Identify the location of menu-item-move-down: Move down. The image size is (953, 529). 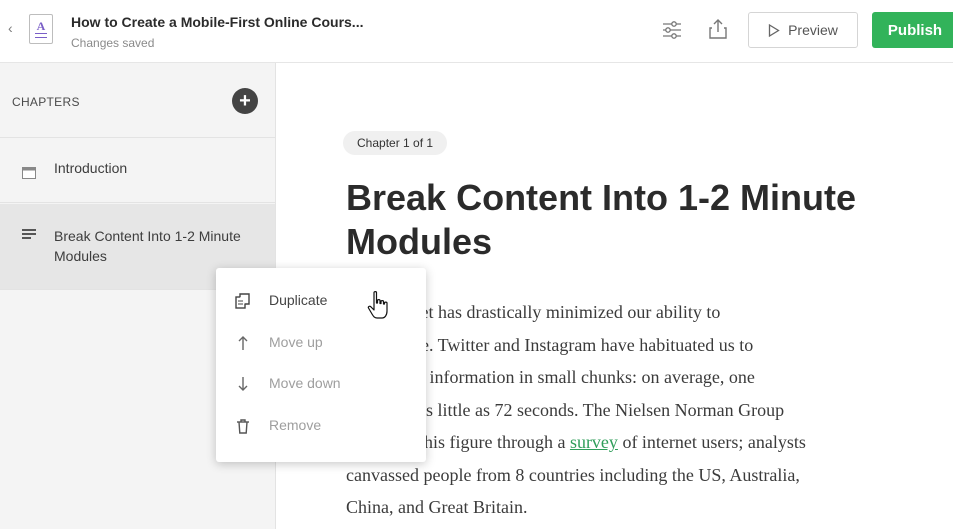
(321, 385).